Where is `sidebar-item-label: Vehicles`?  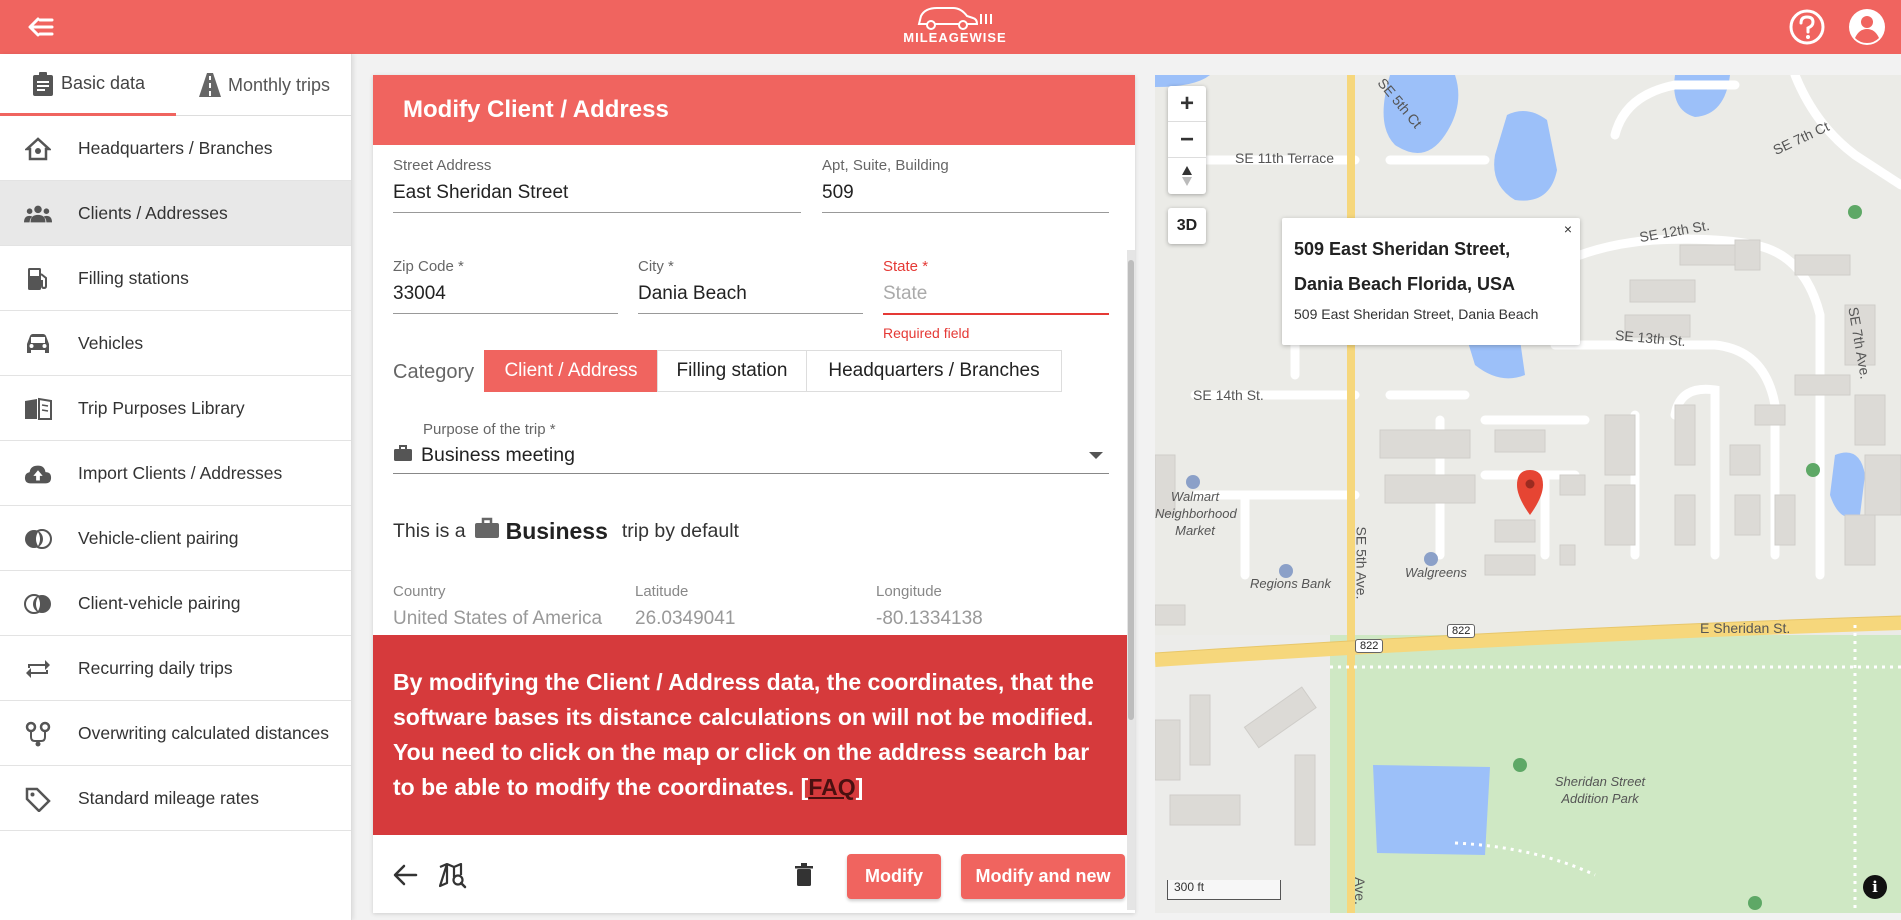
sidebar-item-label: Vehicles is located at coordinates (111, 342).